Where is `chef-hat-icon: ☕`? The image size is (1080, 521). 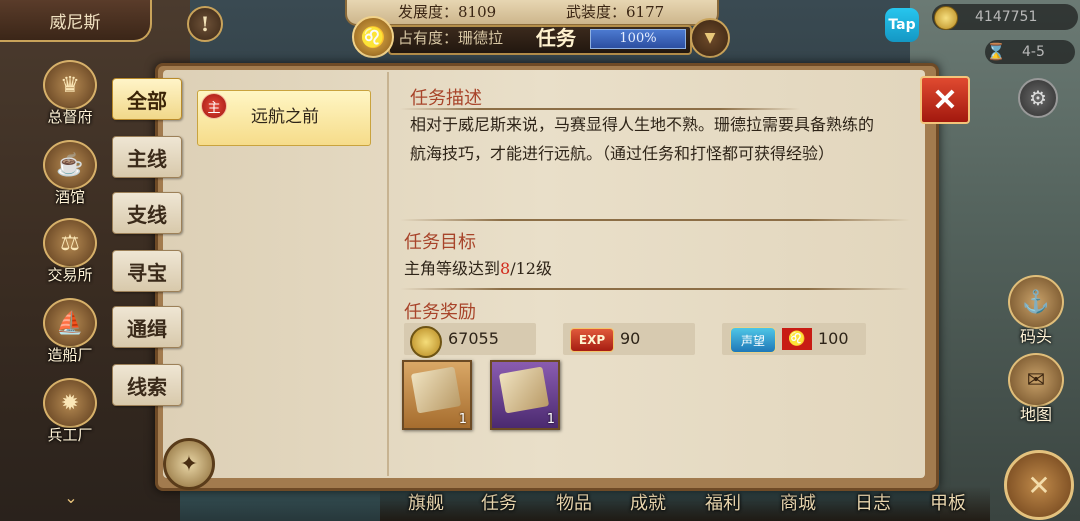
chef-hat-icon: ☕ is located at coordinates (70, 165).